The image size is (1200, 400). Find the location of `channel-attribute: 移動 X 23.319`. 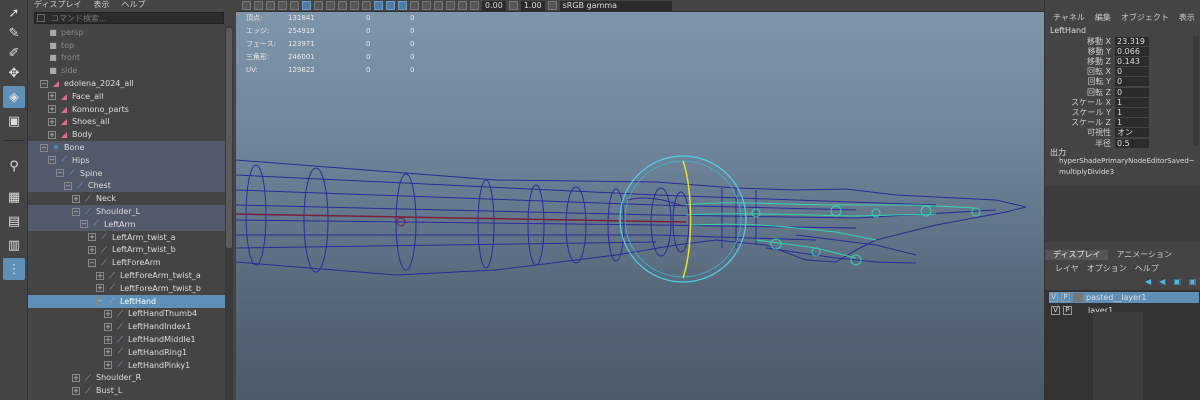

channel-attribute: 移動 X 23.319 is located at coordinates (1120, 41).